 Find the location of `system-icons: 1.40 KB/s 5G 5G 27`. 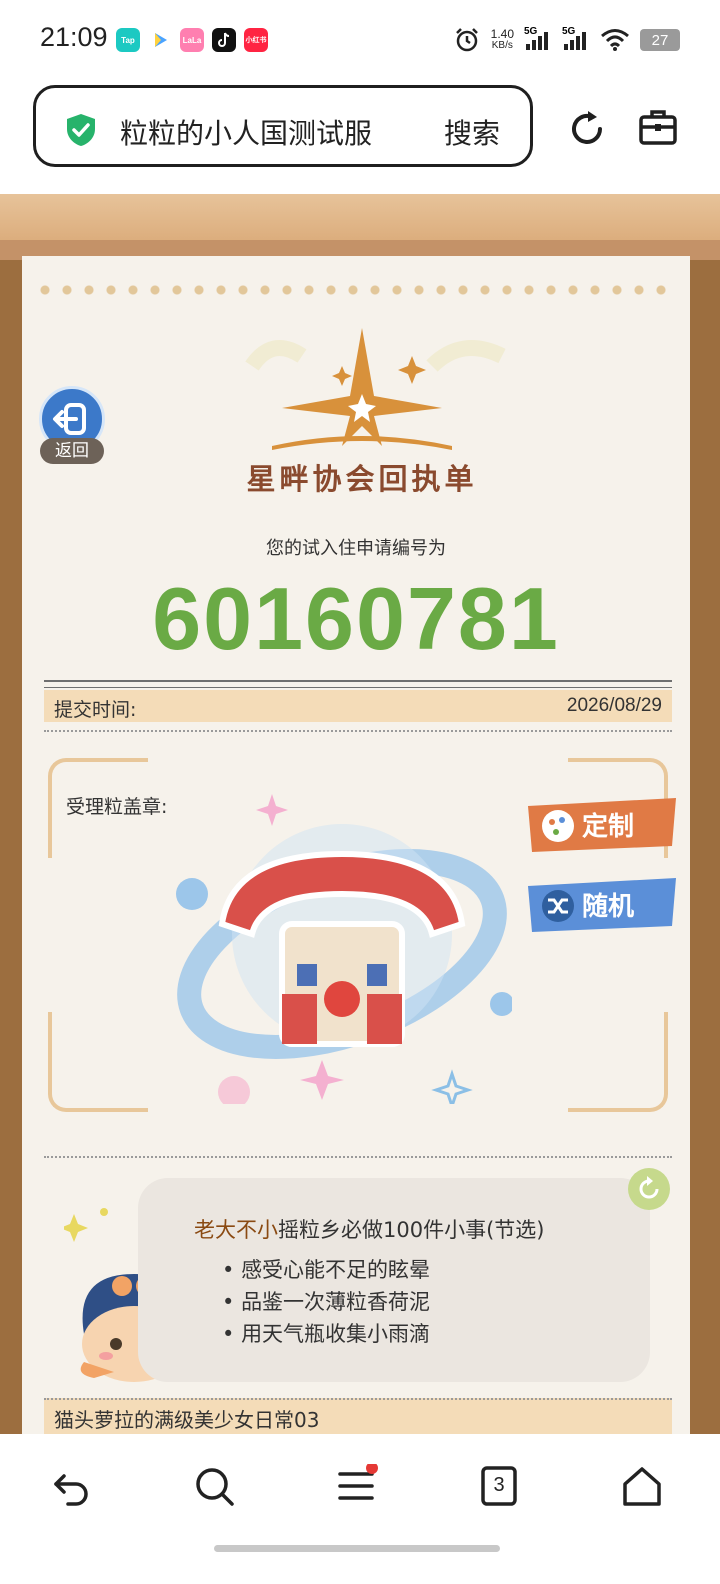

system-icons: 1.40 KB/s 5G 5G 27 is located at coordinates (566, 40).